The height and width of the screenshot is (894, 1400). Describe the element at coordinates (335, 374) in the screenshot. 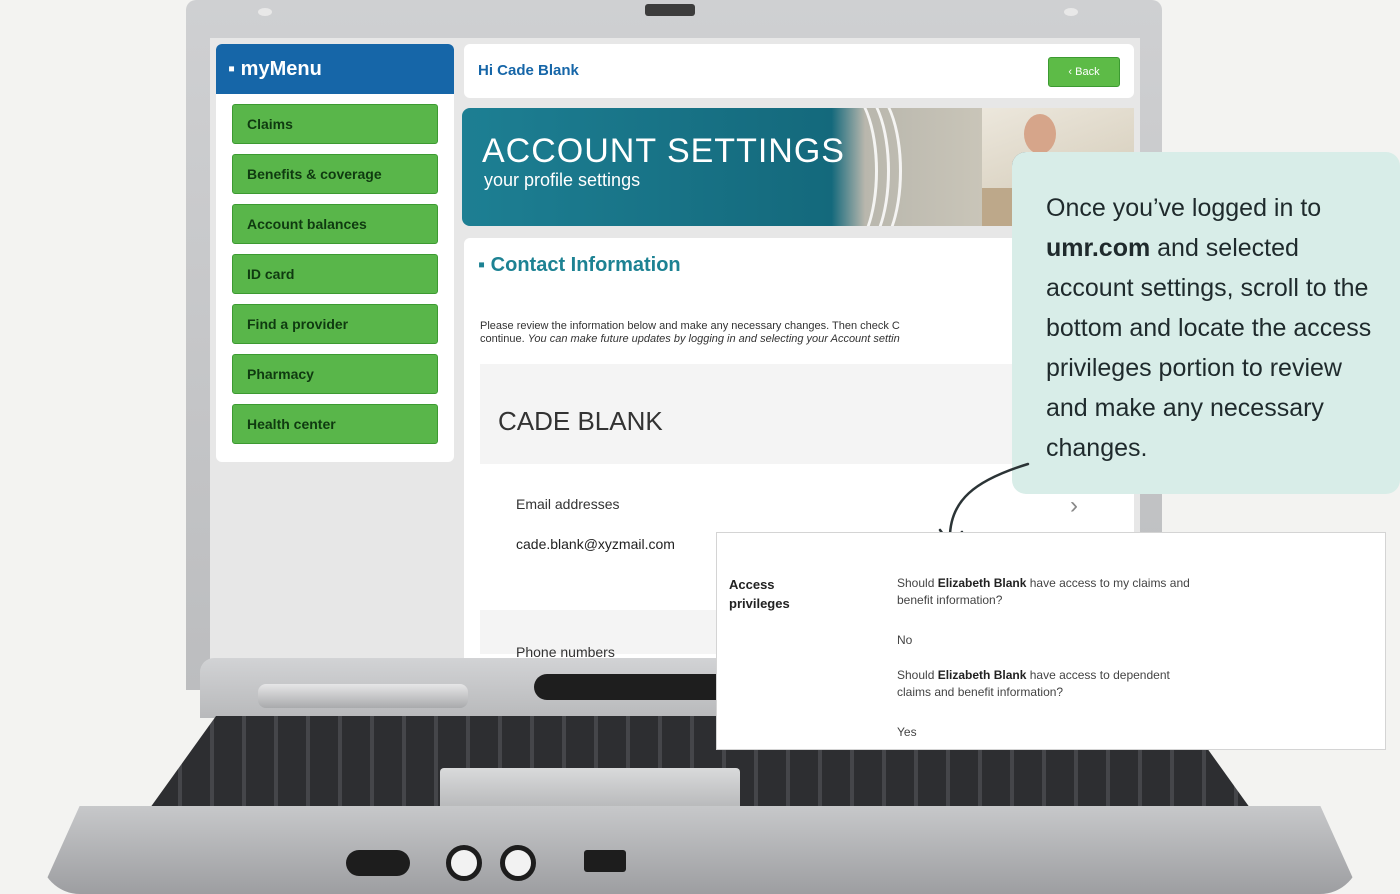

I see `menu-item-pharmacy: Pharmacy` at that location.